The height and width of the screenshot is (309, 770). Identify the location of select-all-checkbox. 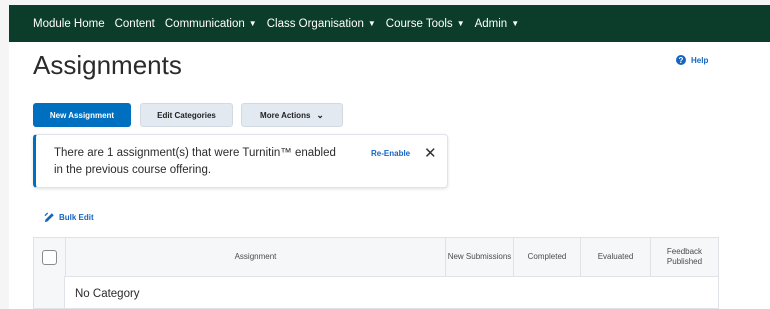
(49, 257).